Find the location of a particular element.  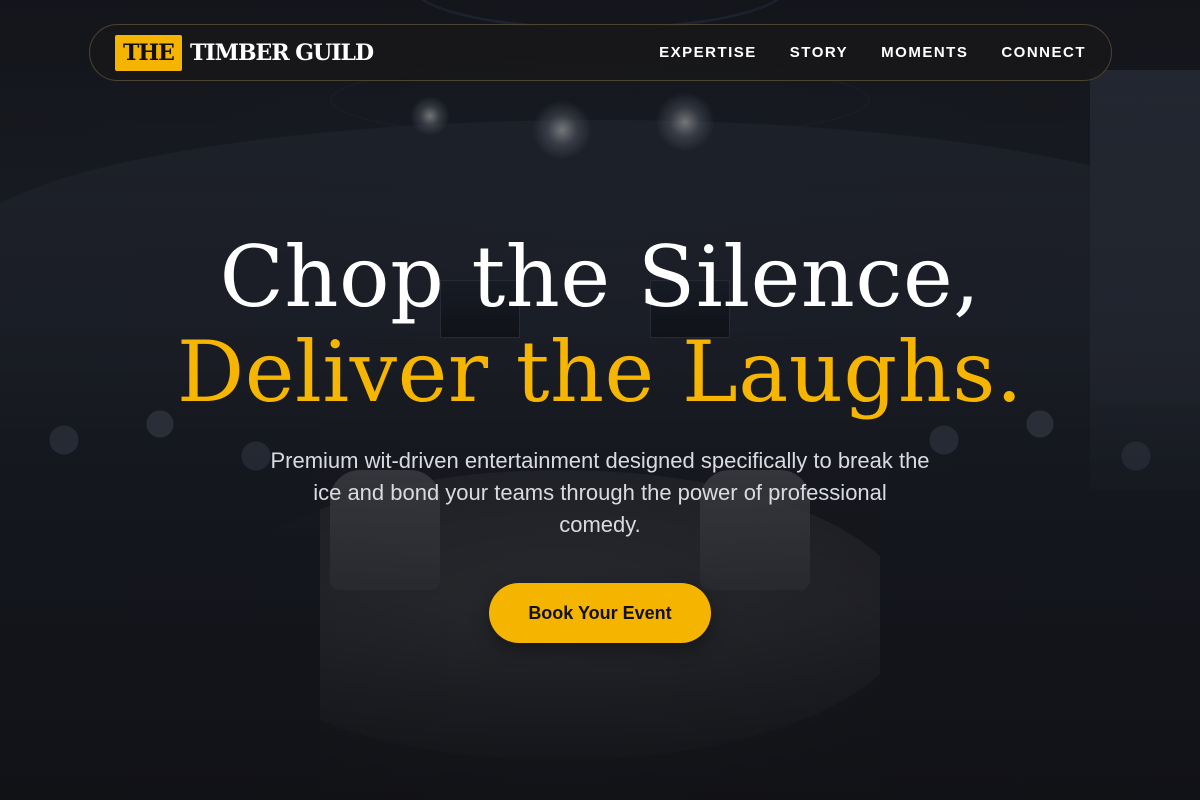

logo-wordmark: TIMBER GUILD is located at coordinates (281, 52).